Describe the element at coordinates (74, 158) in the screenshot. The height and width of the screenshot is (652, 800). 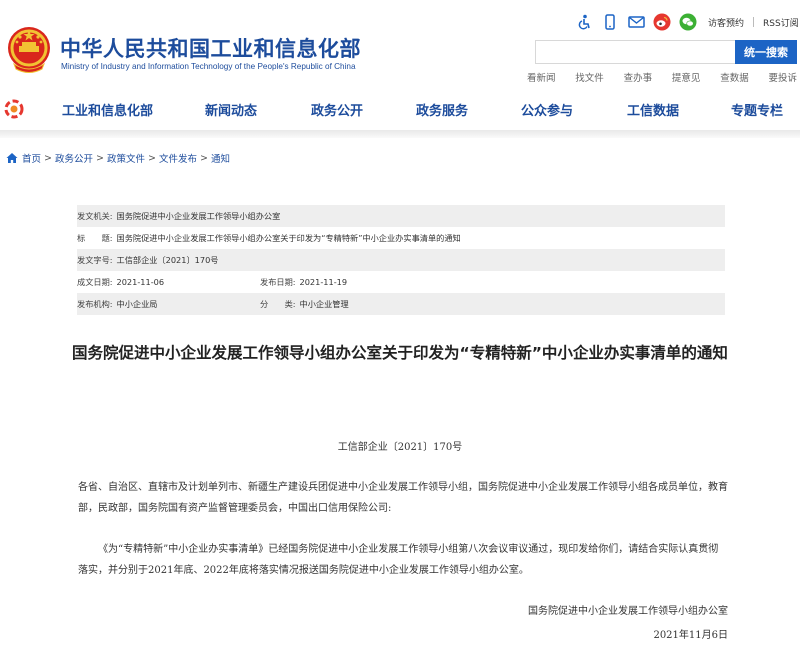
I see `breadcrumb-open-gov: 政务公开` at that location.